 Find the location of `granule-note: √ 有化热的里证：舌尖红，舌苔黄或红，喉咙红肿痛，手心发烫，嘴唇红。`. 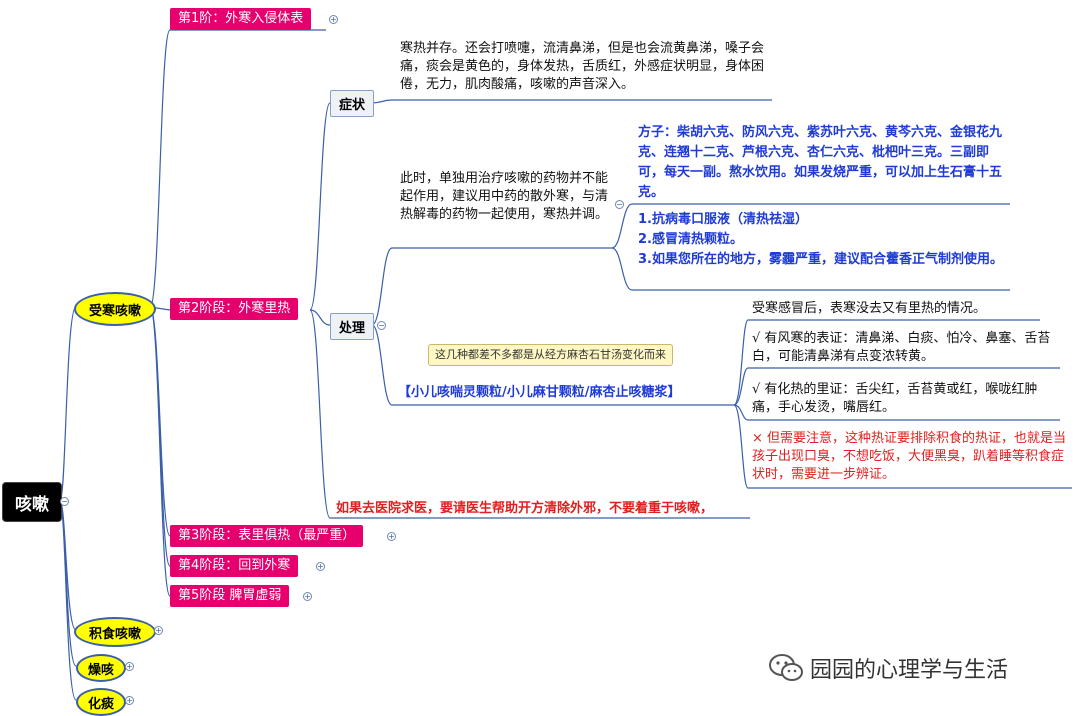

granule-note: √ 有化热的里证：舌尖红，舌苔黄或红，喉咙红肿痛，手心发烫，嘴唇红。 is located at coordinates (895, 398).